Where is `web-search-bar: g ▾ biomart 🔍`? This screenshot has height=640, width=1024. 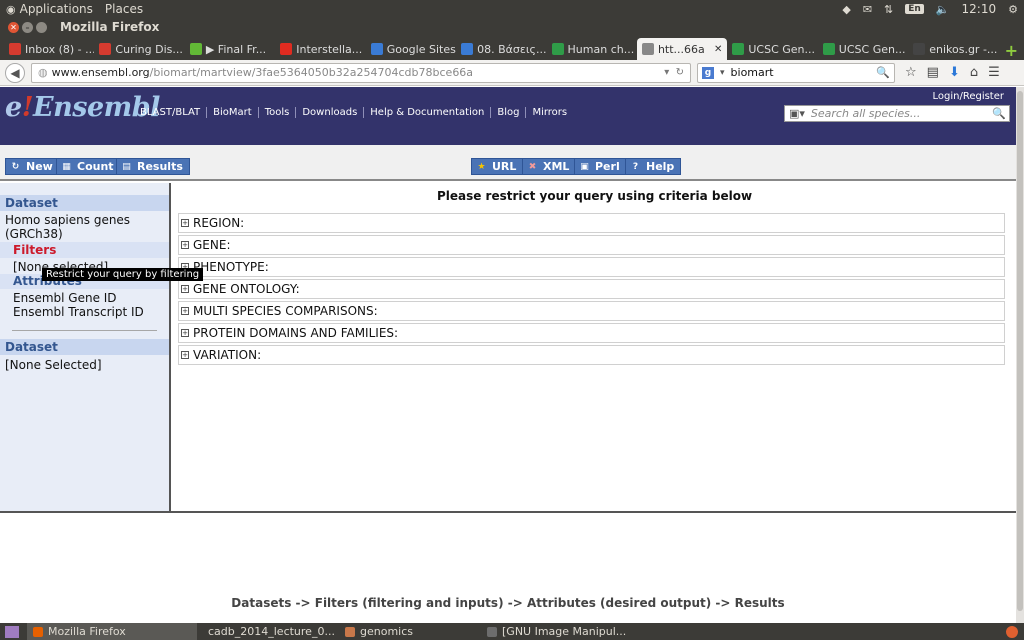 web-search-bar: g ▾ biomart 🔍 is located at coordinates (796, 72).